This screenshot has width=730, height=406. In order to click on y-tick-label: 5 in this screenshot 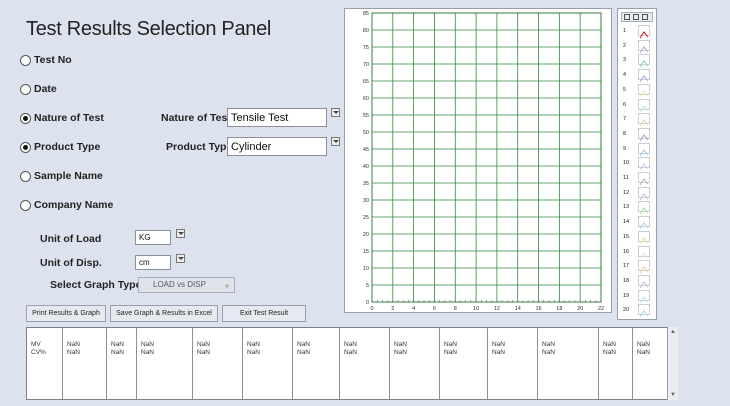, I will do `click(367, 286)`.